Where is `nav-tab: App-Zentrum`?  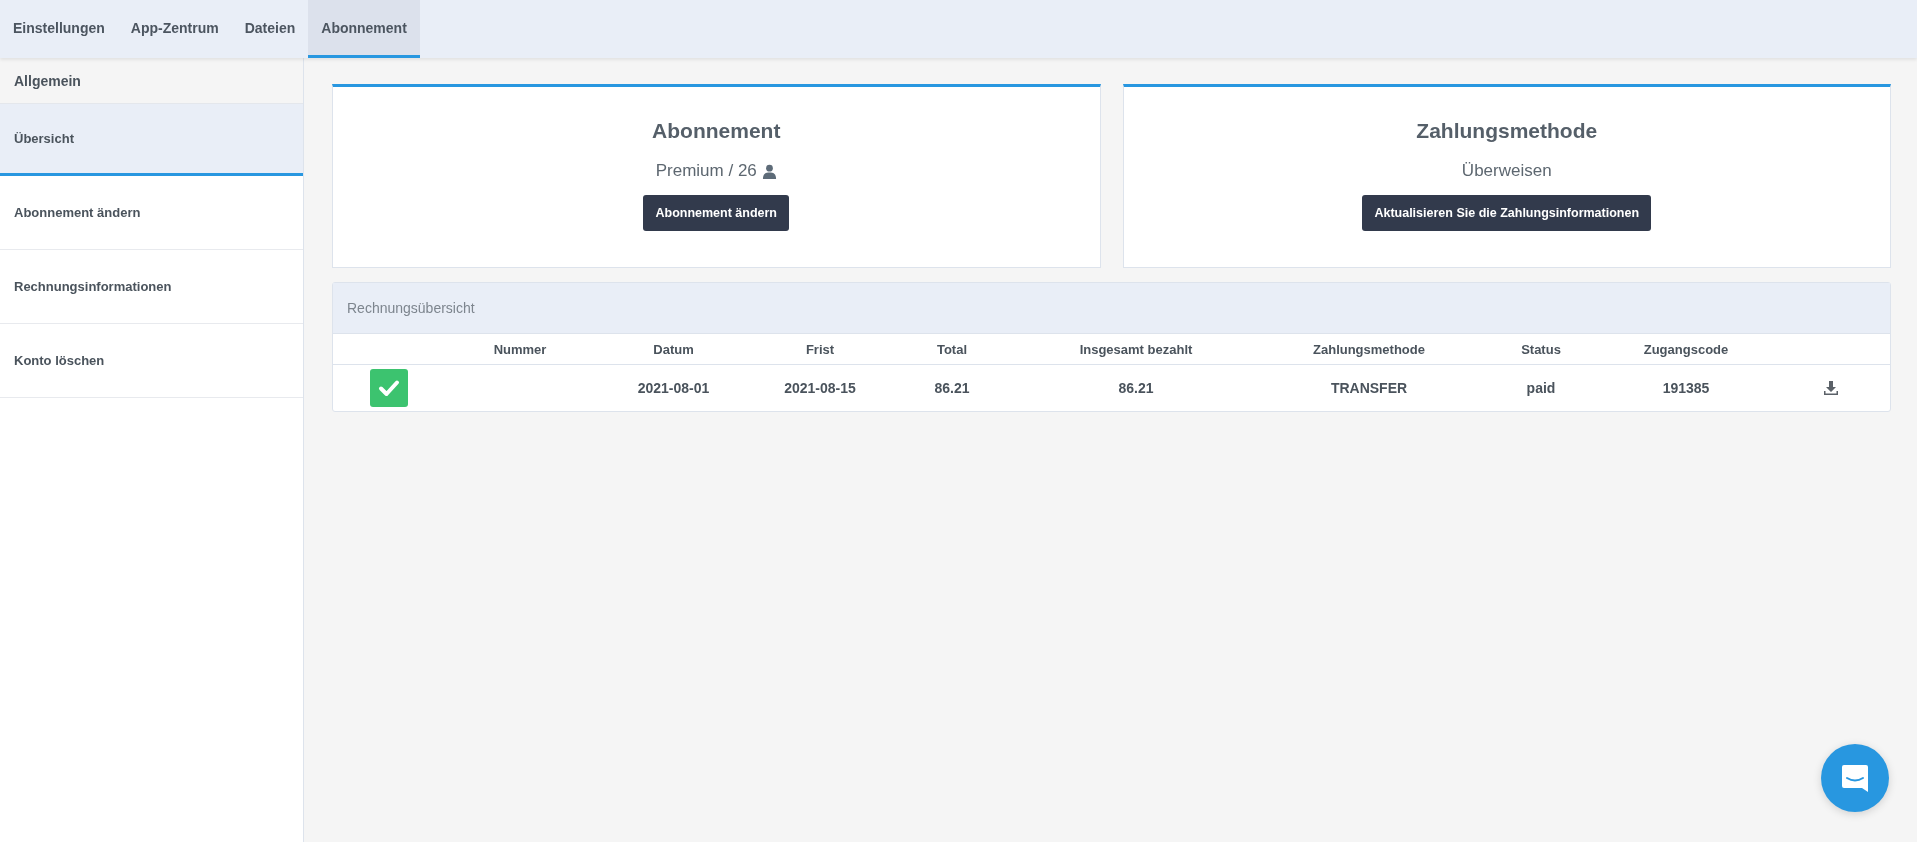 nav-tab: App-Zentrum is located at coordinates (174, 29).